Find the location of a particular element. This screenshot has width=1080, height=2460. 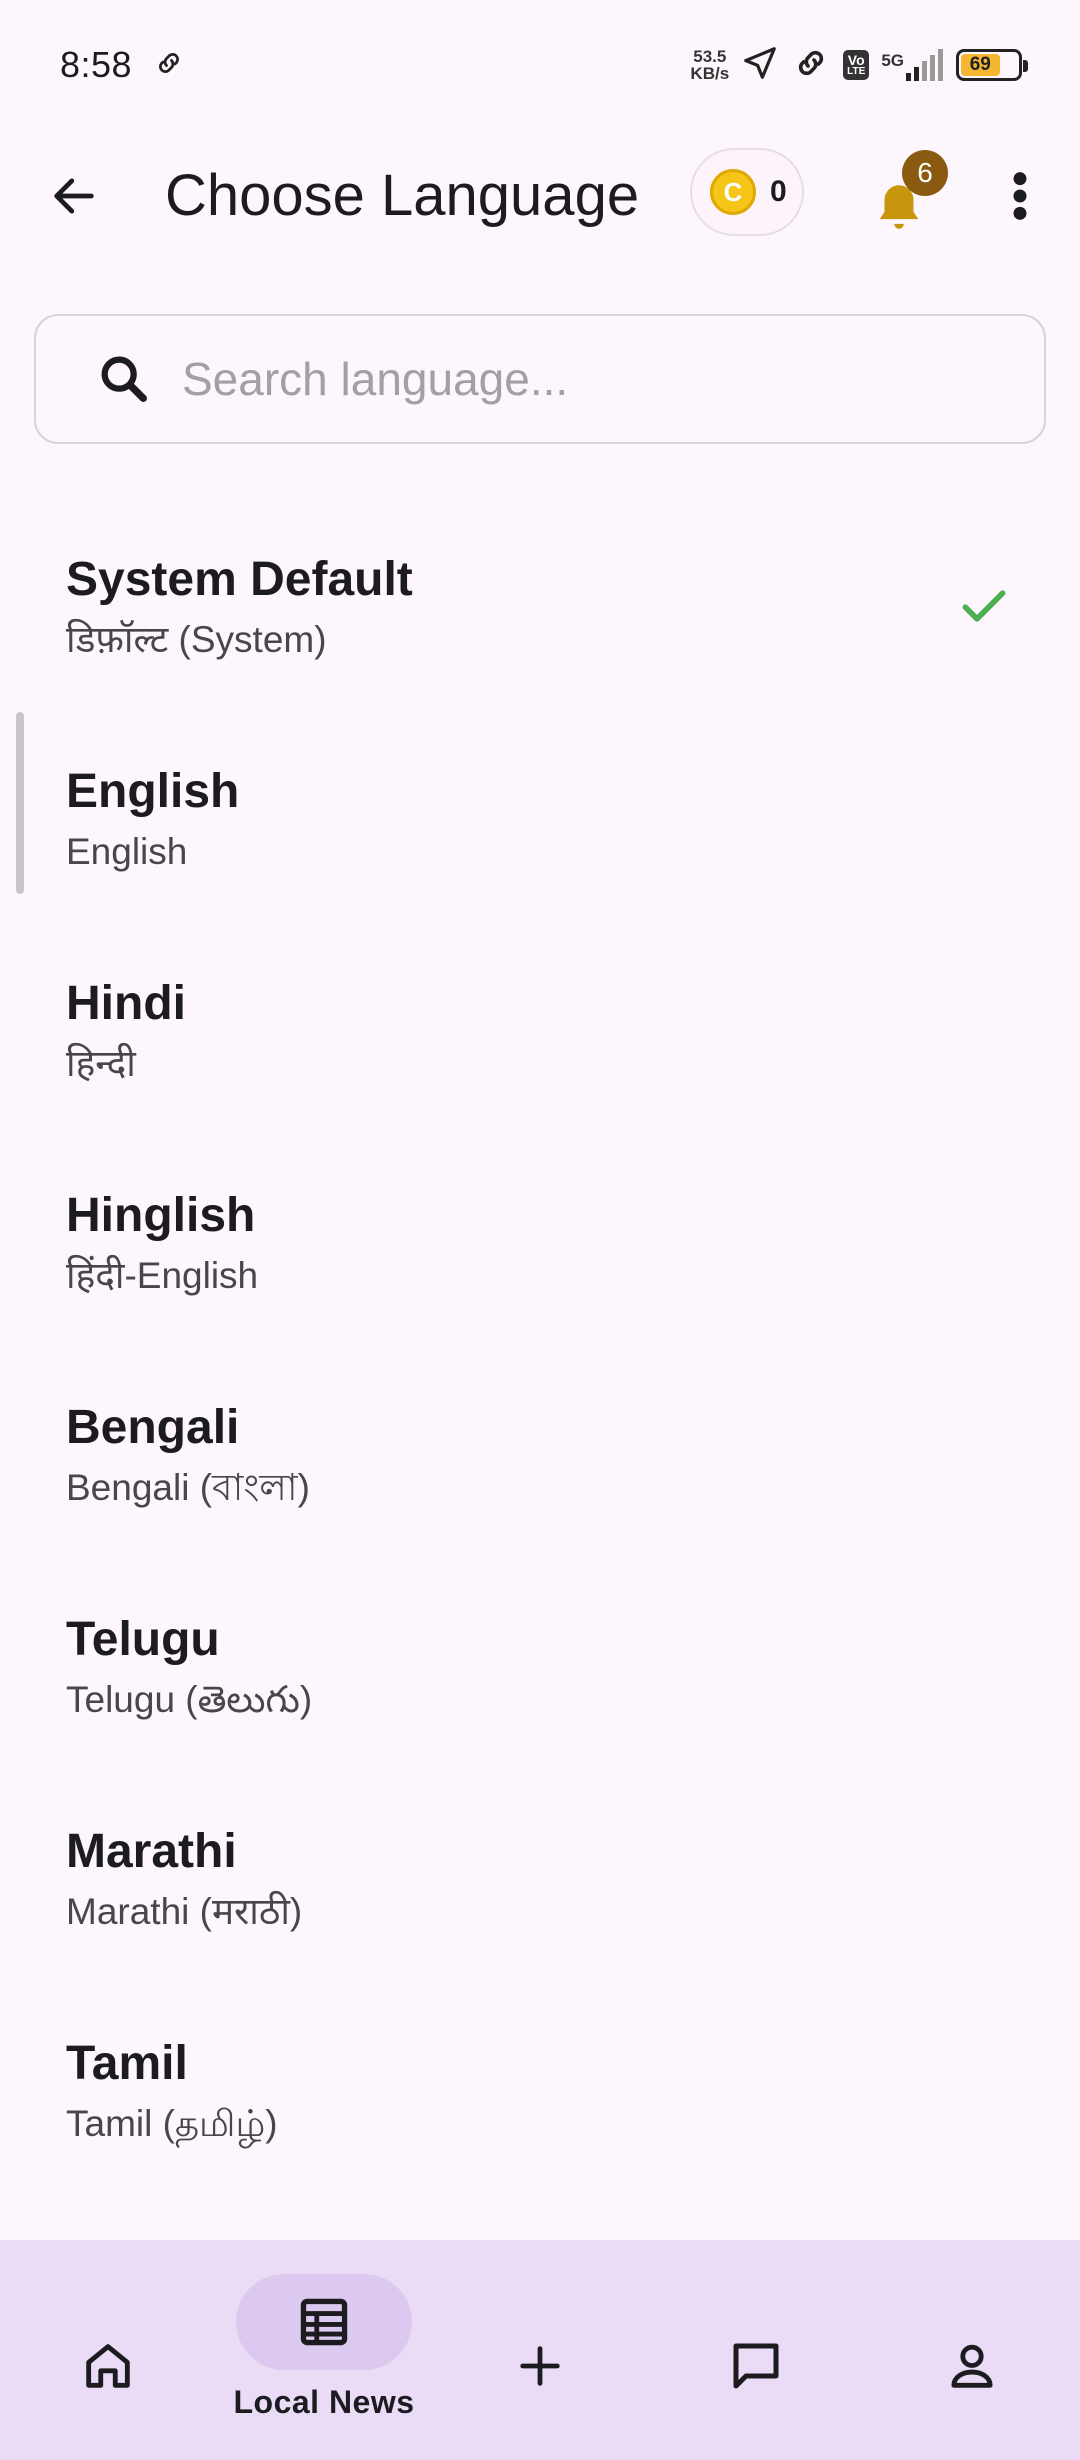

nav-create is located at coordinates (540, 2350).